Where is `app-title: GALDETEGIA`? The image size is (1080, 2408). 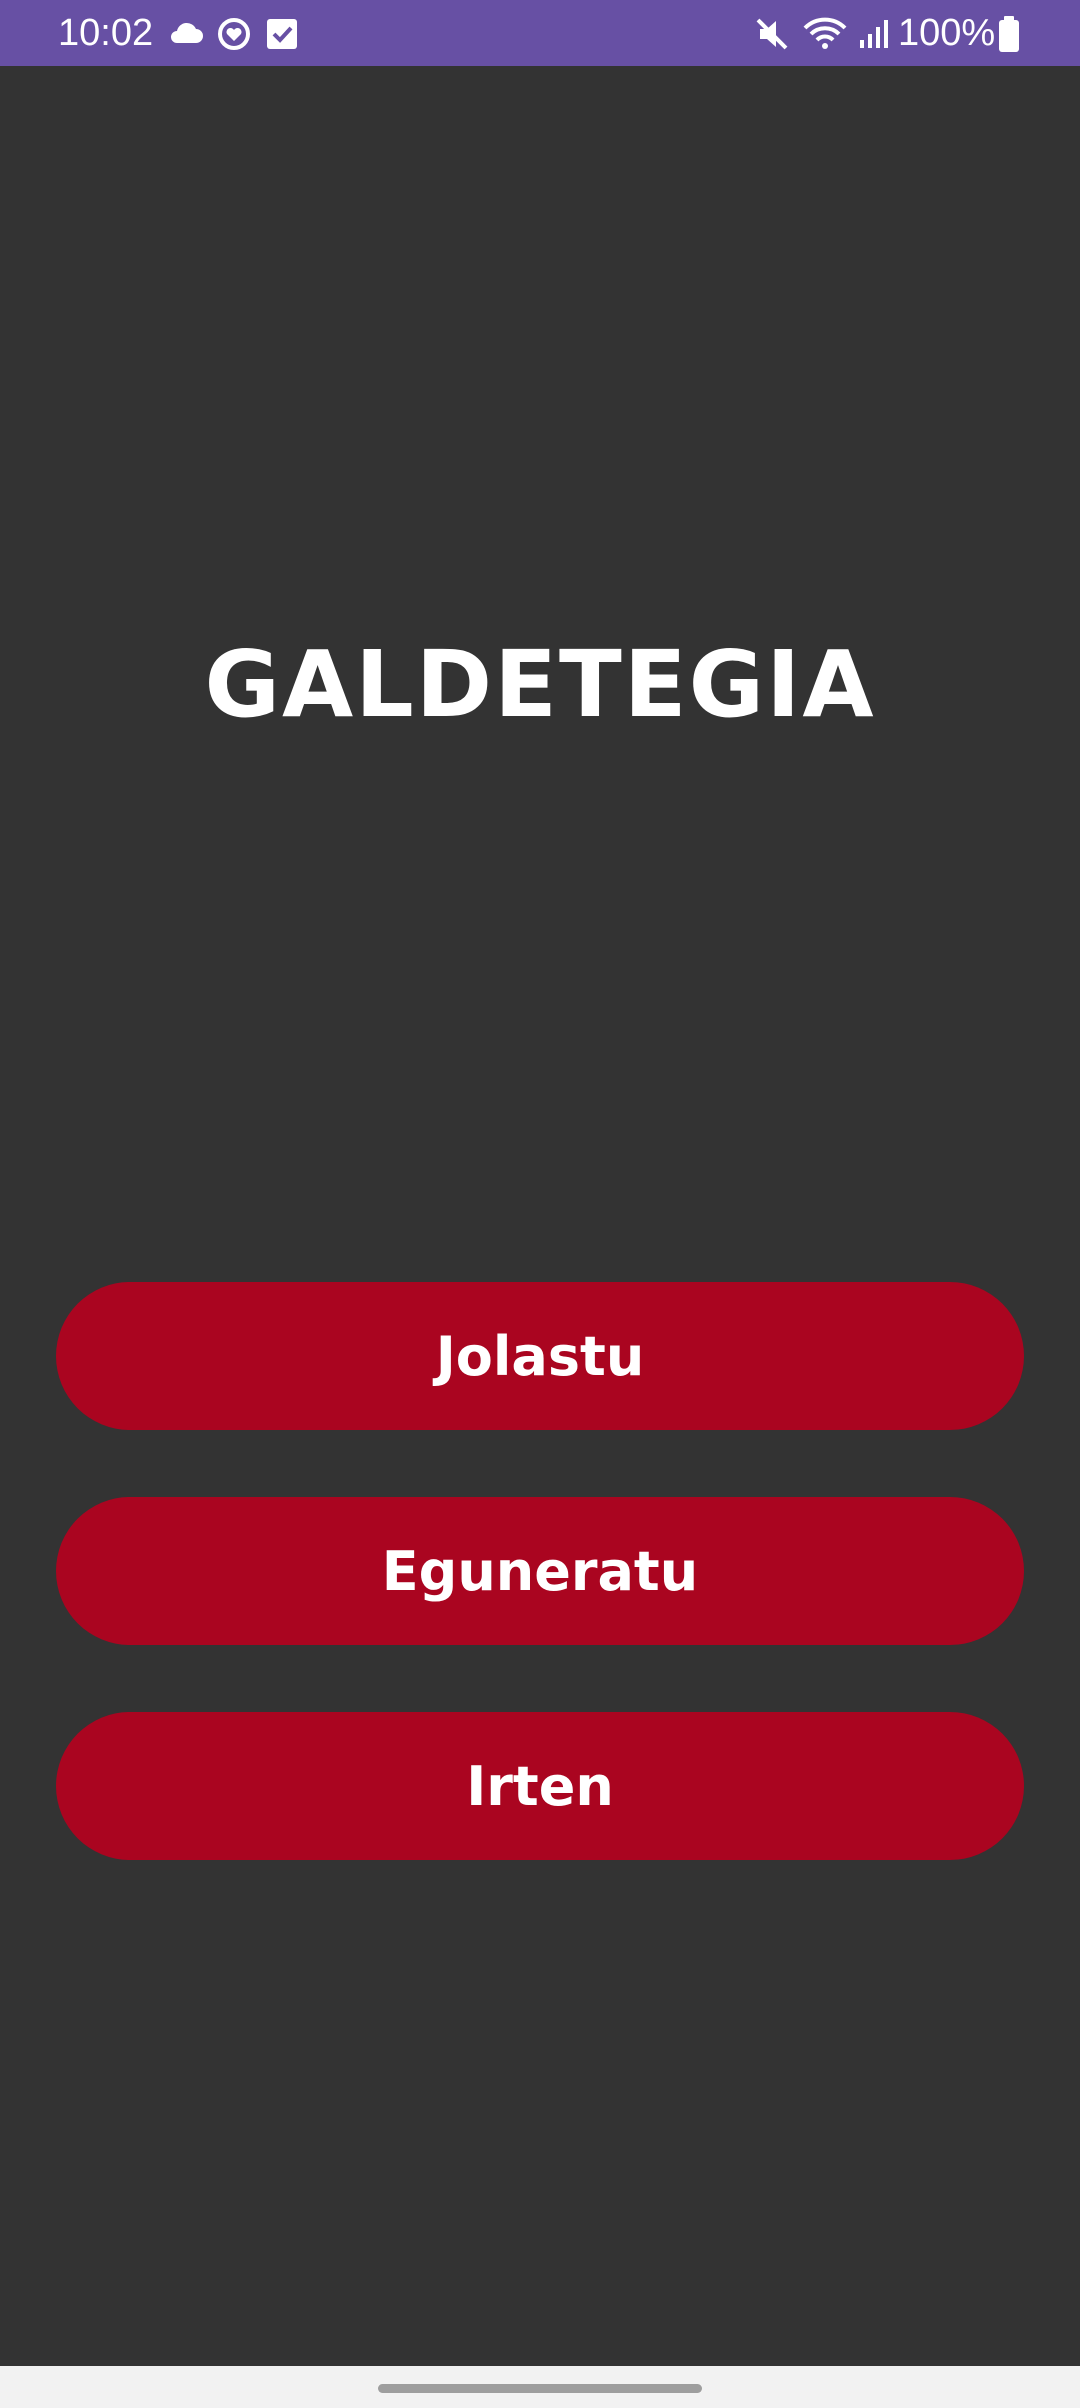
app-title: GALDETEGIA is located at coordinates (540, 684).